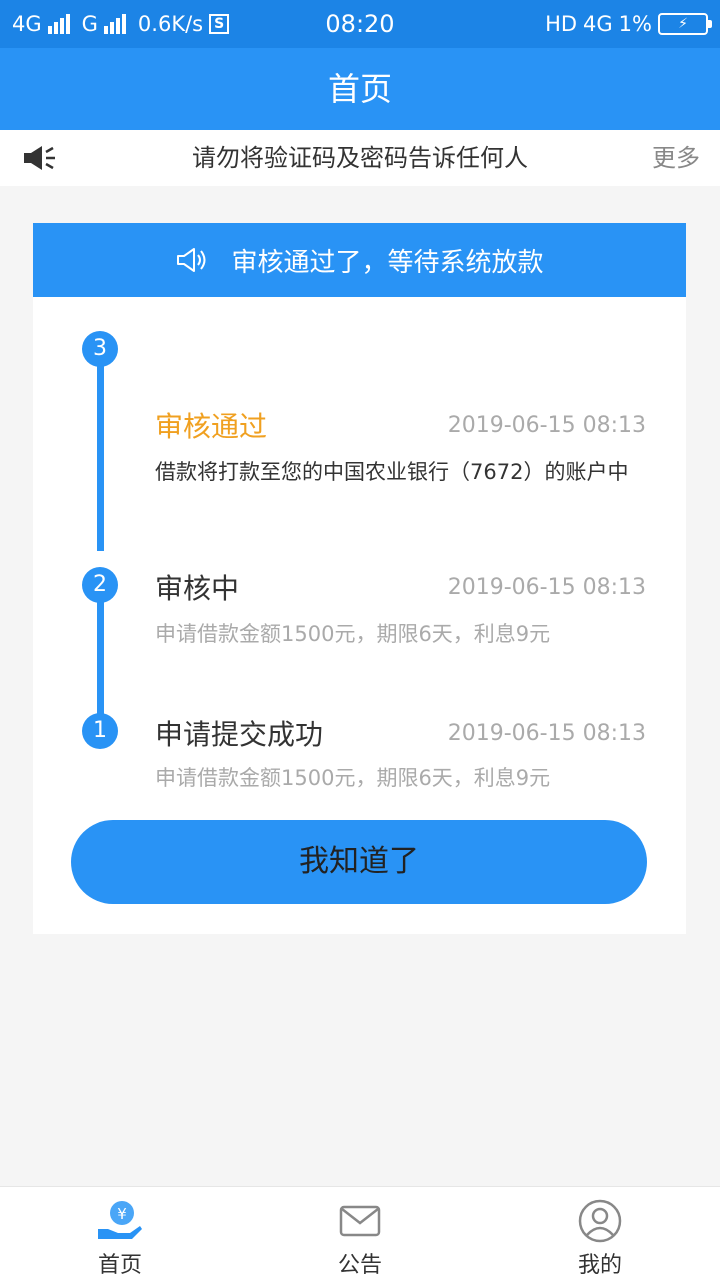 The width and height of the screenshot is (720, 1280). What do you see at coordinates (27, 24) in the screenshot?
I see `network-type-1: 4G` at bounding box center [27, 24].